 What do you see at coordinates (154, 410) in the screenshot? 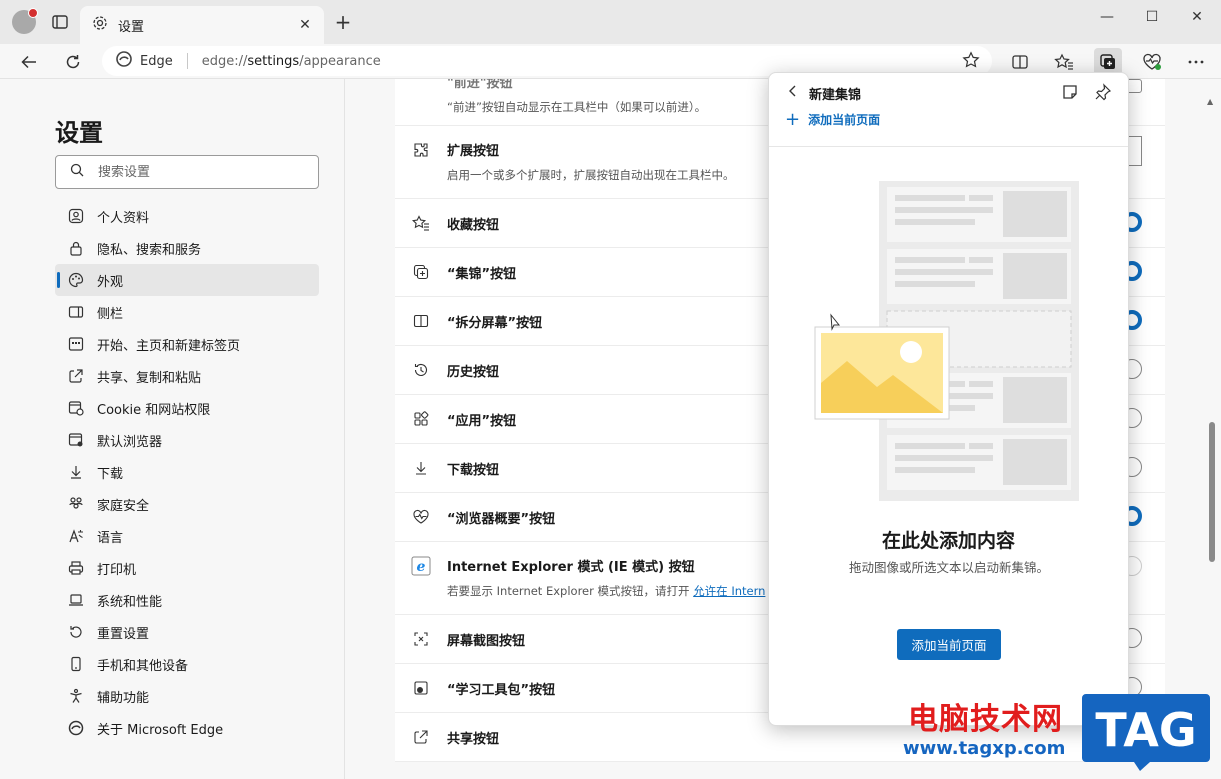
I see `sidebar-item-label: Cookie 和网站权限` at bounding box center [154, 410].